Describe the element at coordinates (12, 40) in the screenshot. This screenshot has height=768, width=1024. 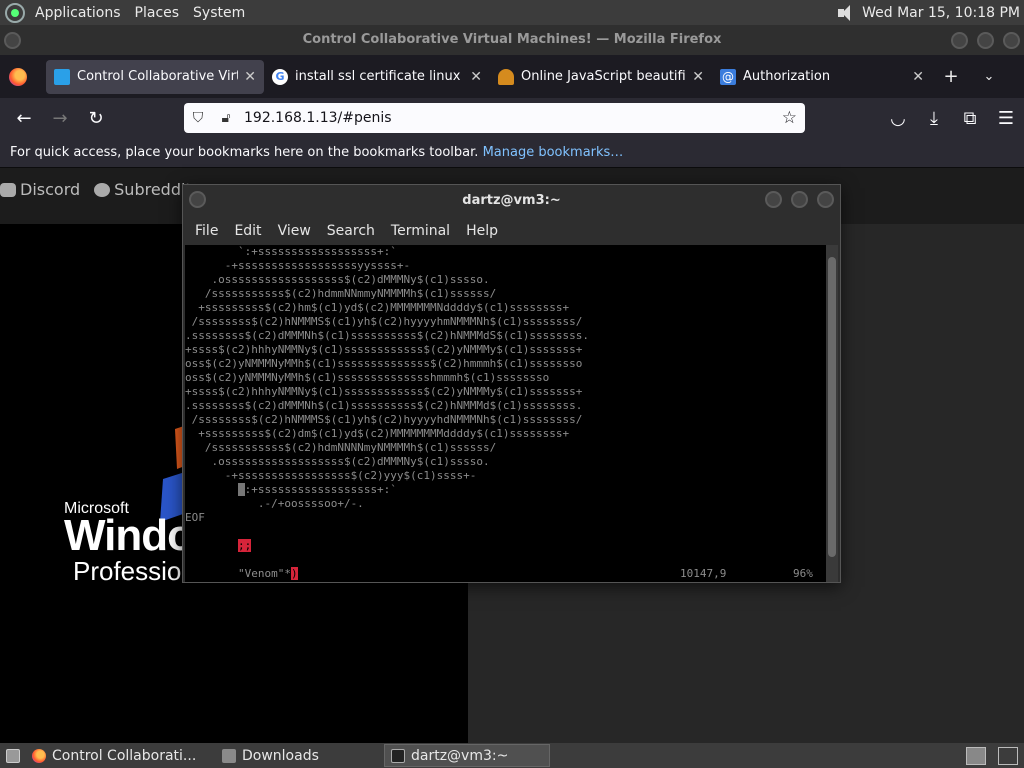
I see `window-menu-button` at that location.